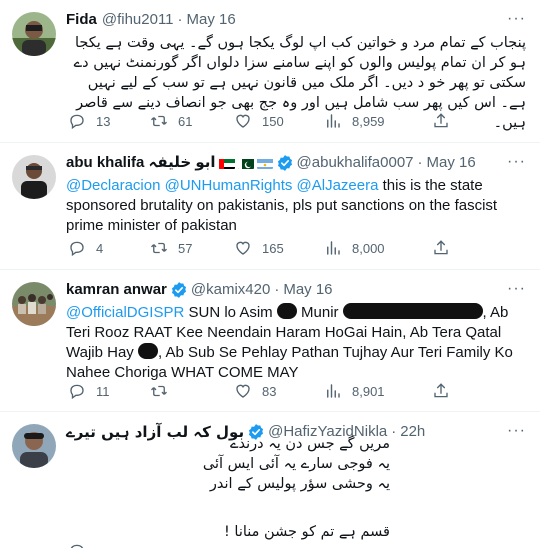 The image size is (540, 548). Describe the element at coordinates (89, 391) in the screenshot. I see `reply-button: 11` at that location.